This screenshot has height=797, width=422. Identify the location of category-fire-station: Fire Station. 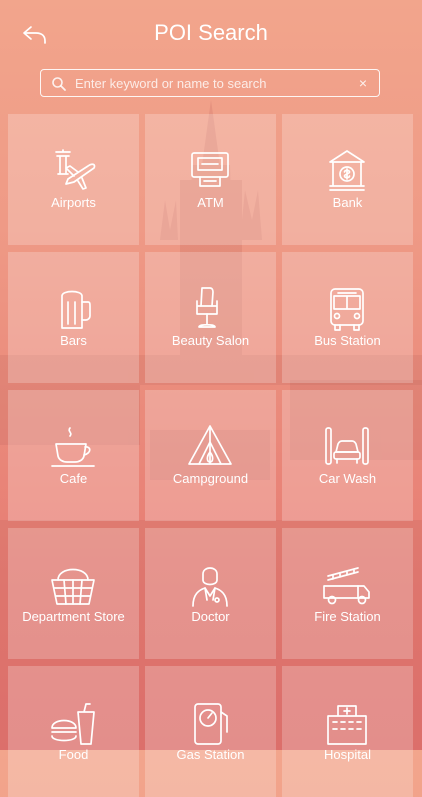
(347, 593).